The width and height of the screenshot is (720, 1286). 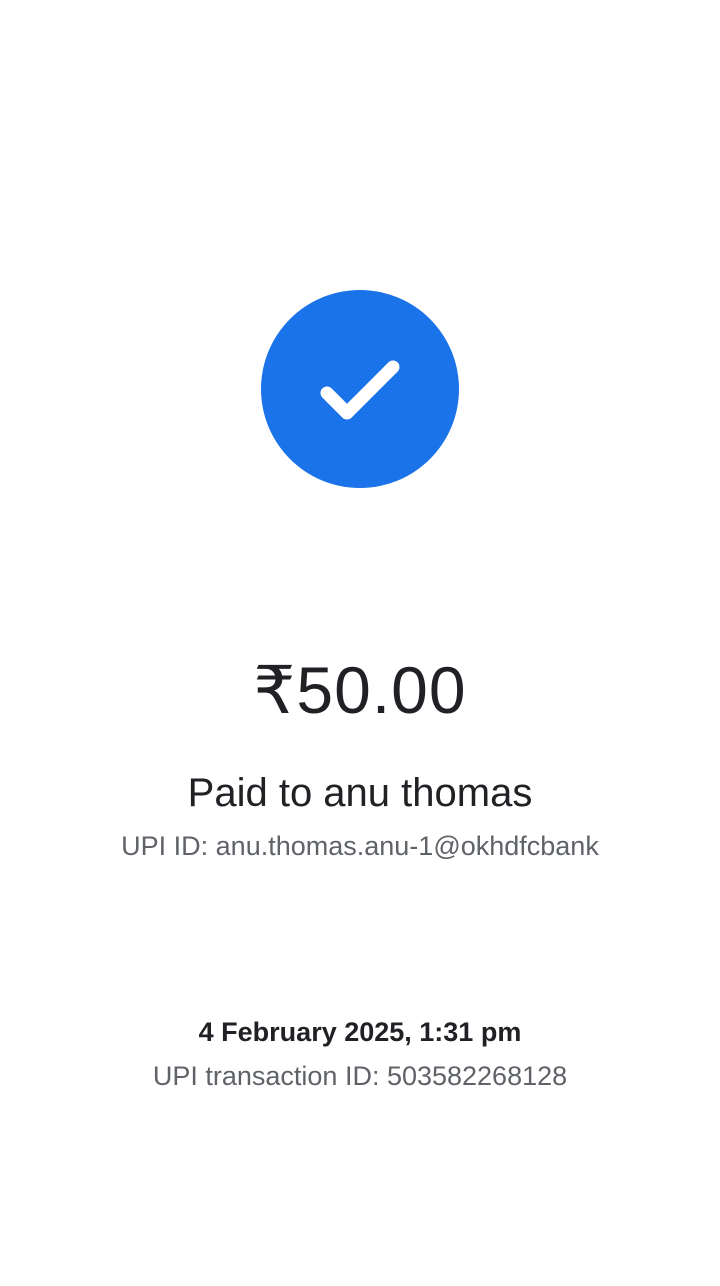 I want to click on check-icon, so click(x=360, y=390).